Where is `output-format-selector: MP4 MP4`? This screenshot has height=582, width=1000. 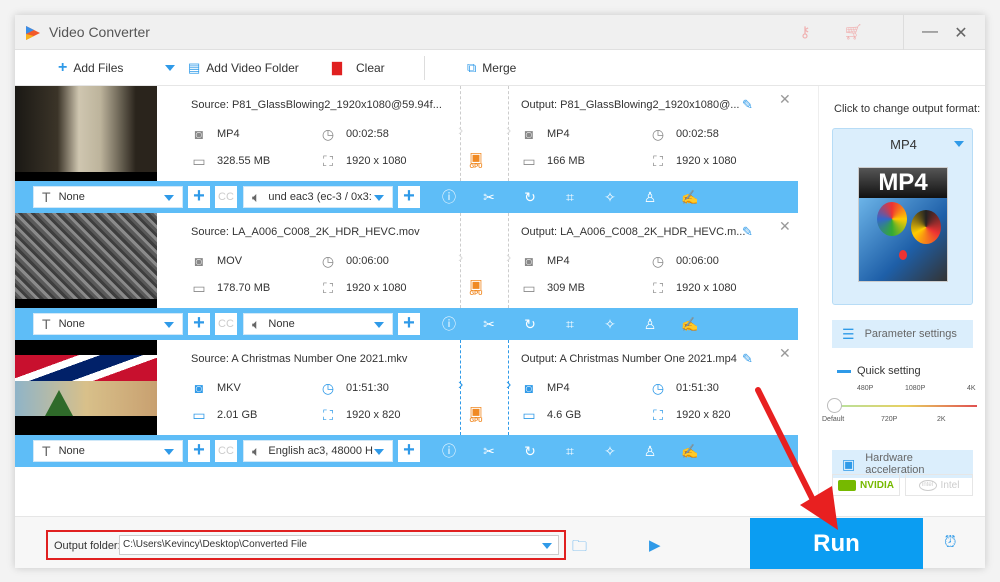
output-format-selector: MP4 MP4 is located at coordinates (902, 216).